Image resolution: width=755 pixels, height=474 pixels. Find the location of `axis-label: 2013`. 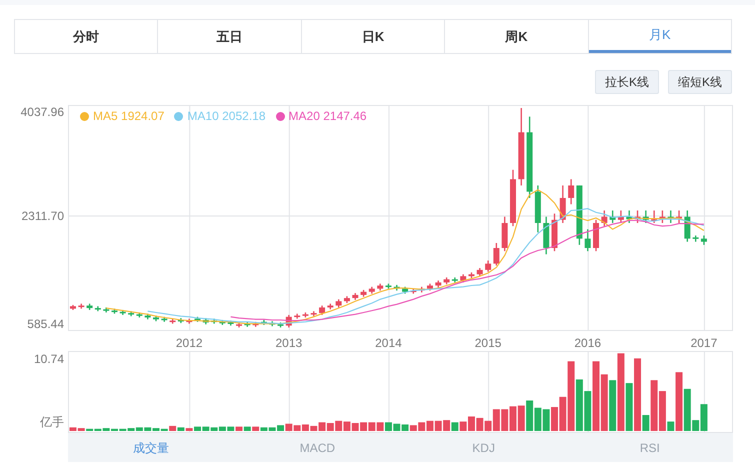

axis-label: 2013 is located at coordinates (288, 343).